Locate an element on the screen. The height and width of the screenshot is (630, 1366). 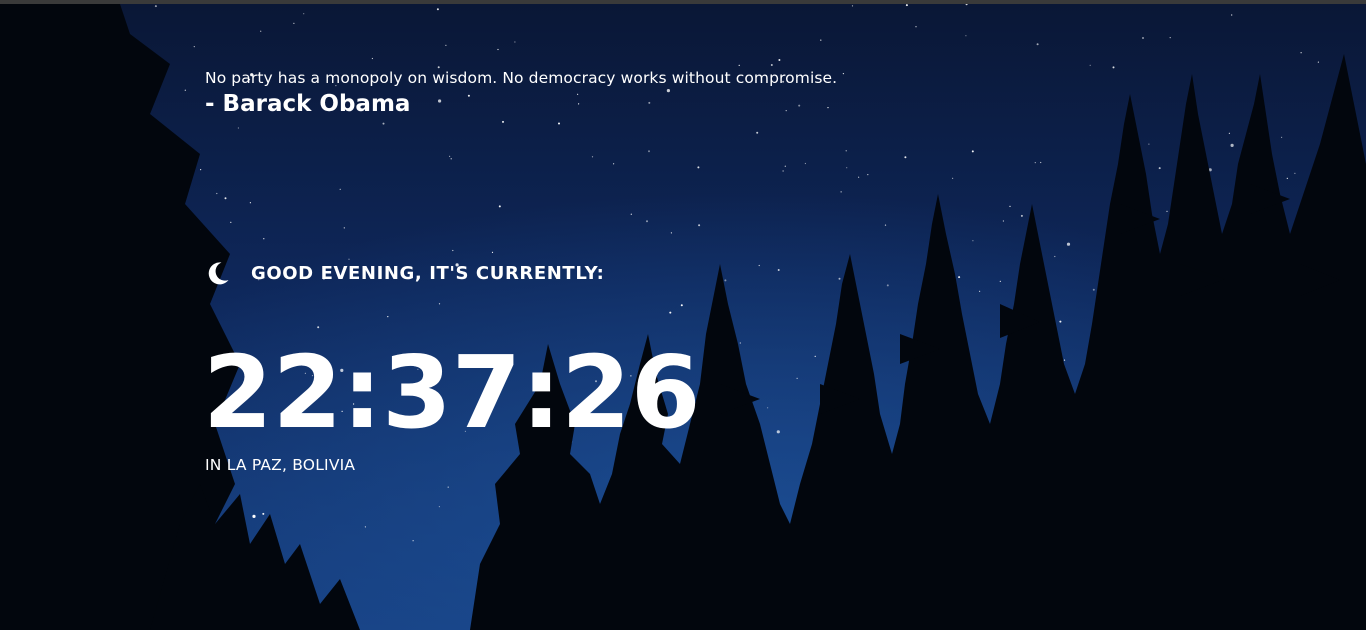
moon-icon is located at coordinates (218, 273).